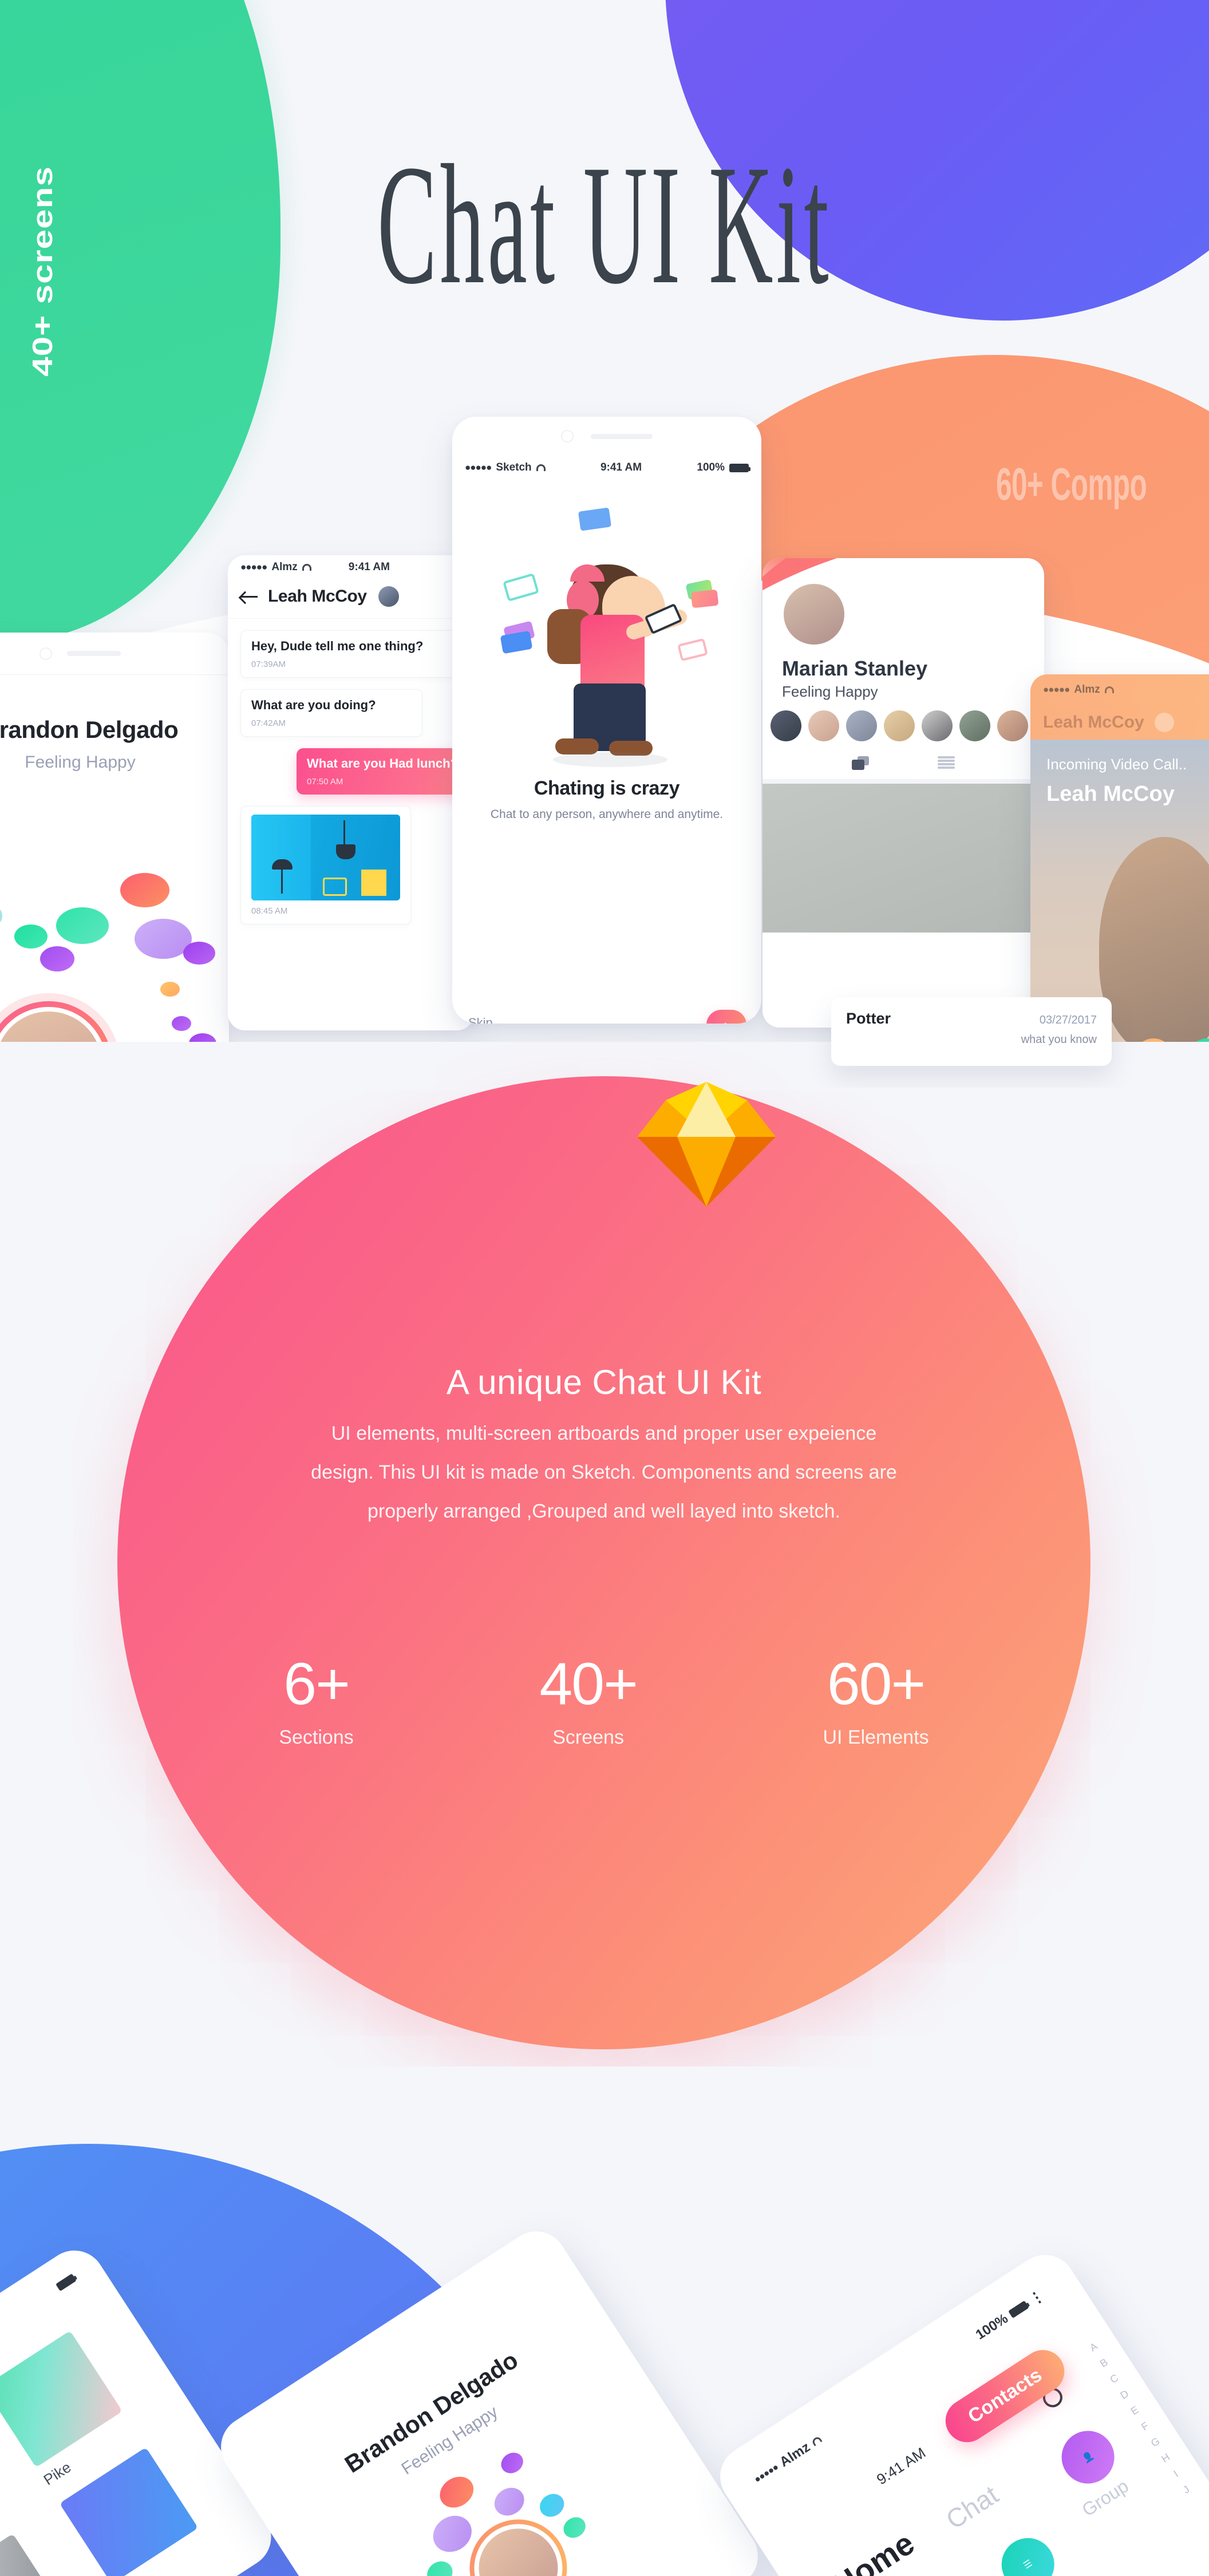  I want to click on alpha-index-letter: C, so click(1114, 2379).